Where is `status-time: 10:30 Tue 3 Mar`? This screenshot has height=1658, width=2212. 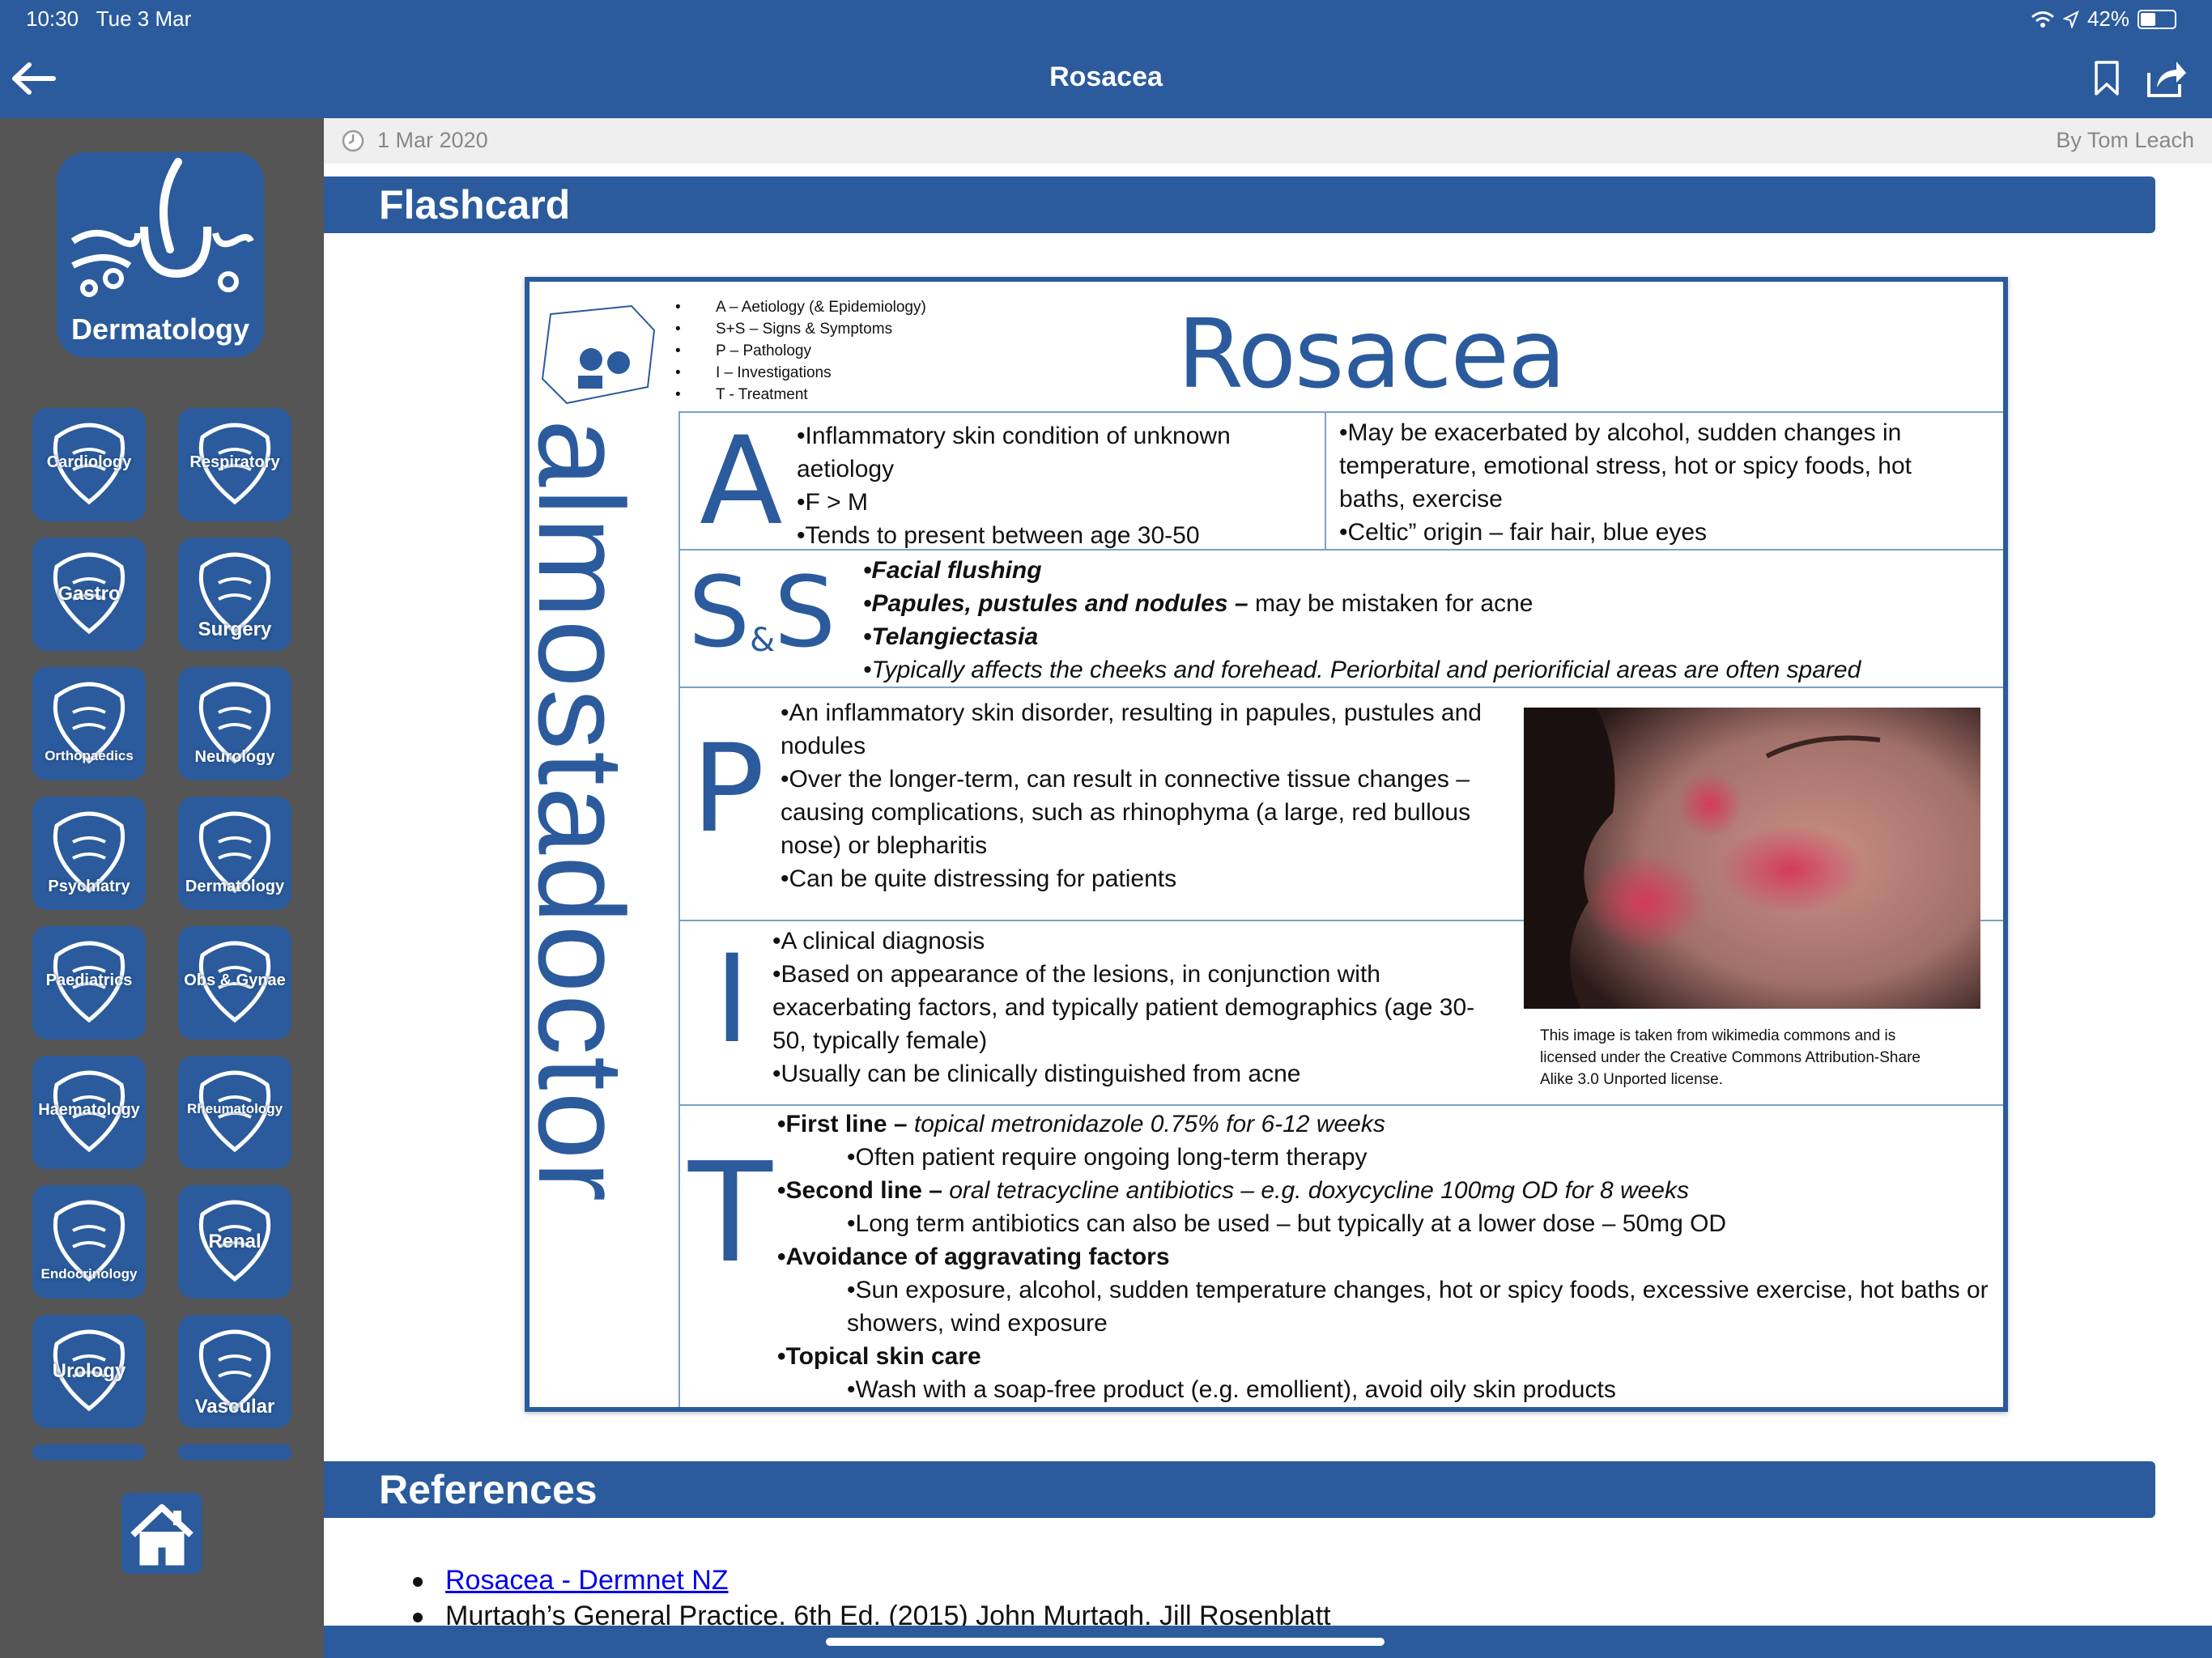
status-time: 10:30 Tue 3 Mar is located at coordinates (109, 18).